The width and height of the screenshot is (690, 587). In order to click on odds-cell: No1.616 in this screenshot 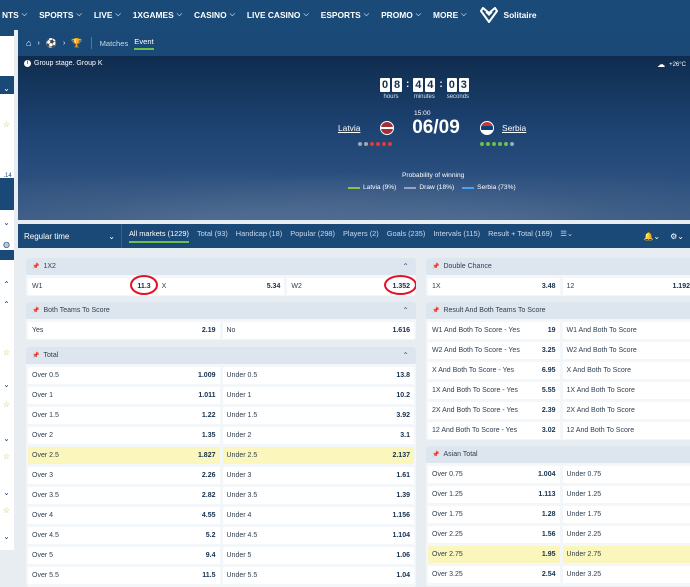, I will do `click(319, 330)`.